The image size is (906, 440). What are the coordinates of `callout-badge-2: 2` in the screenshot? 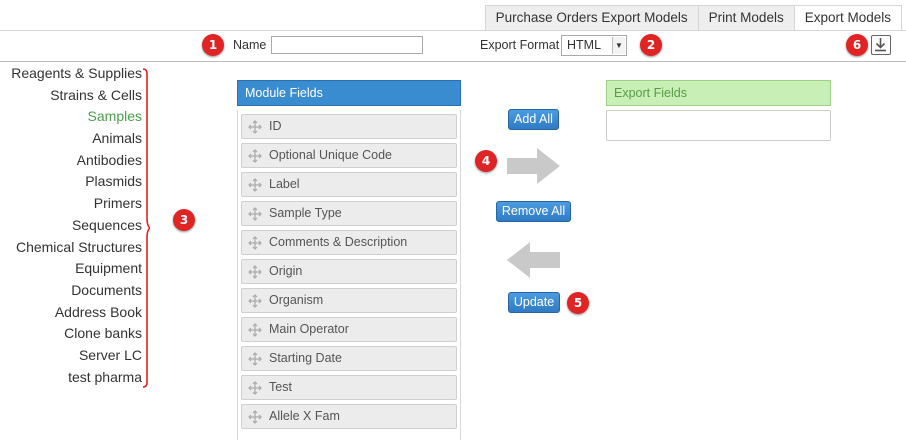 It's located at (651, 45).